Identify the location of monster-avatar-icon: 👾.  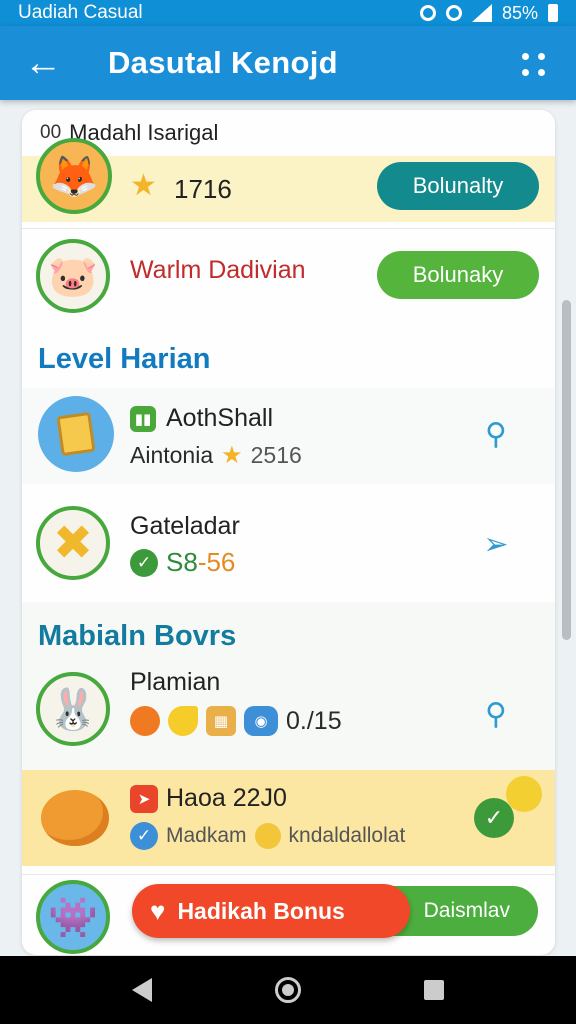
(73, 917).